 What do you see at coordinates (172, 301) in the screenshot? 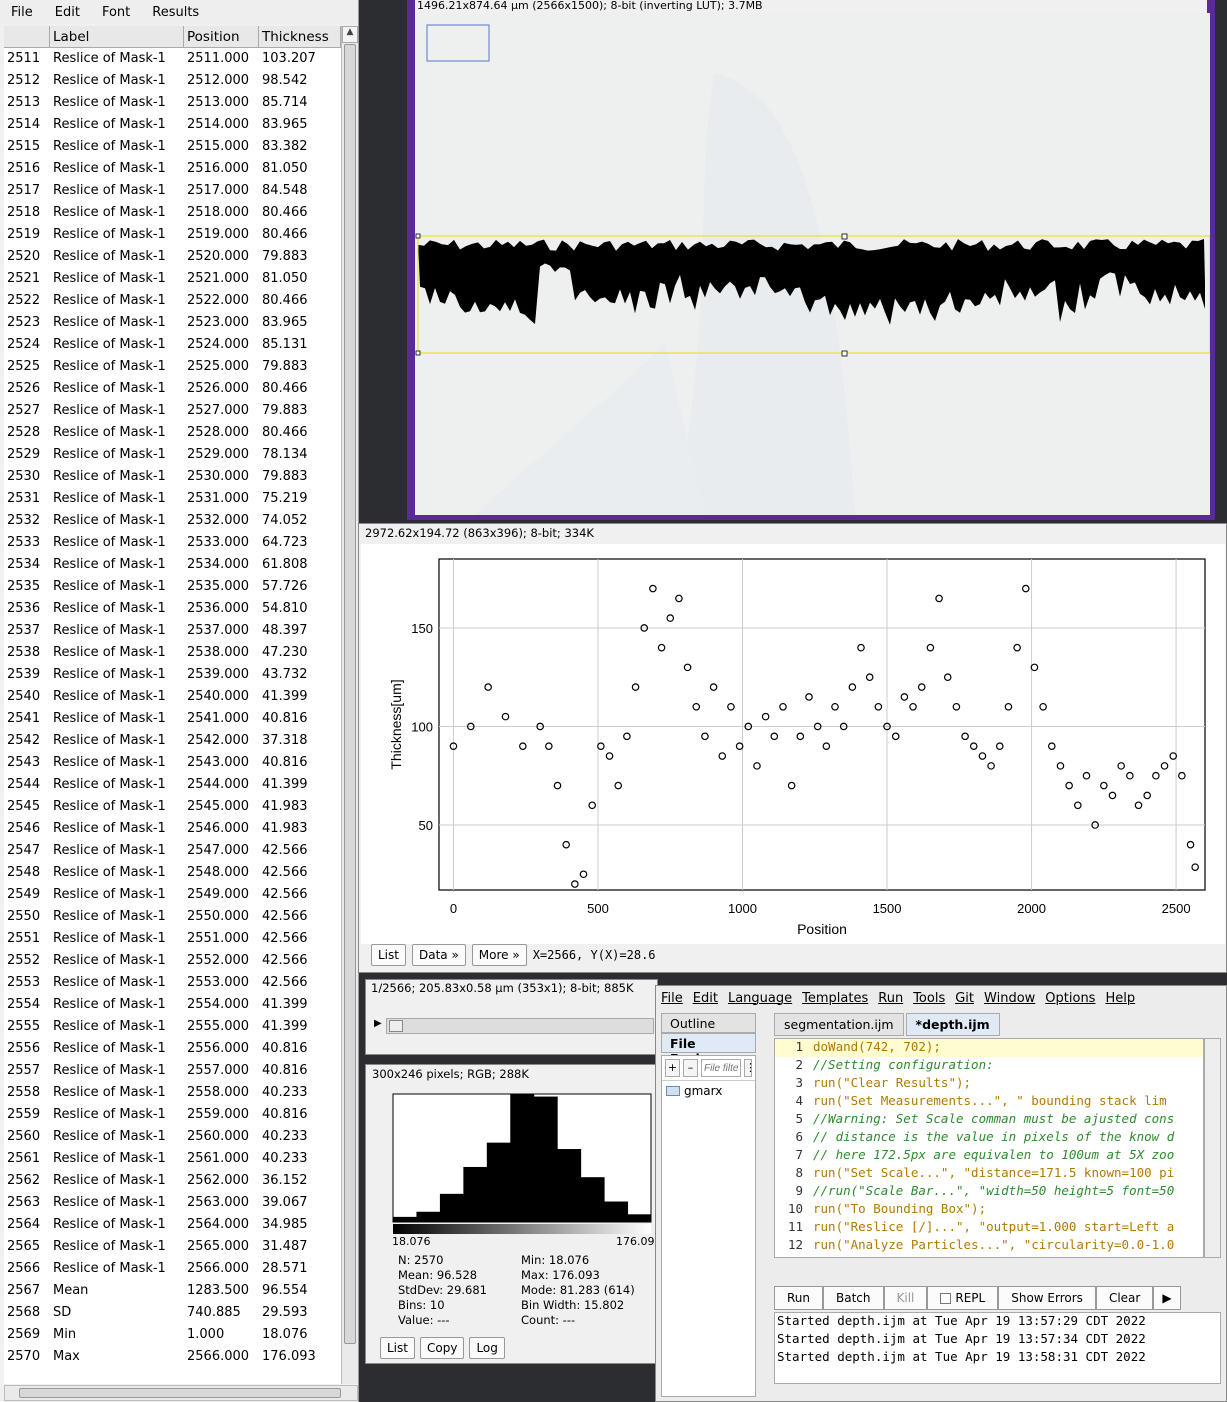
I see `table-row: 2522 Reslice of Mask-1 2522.000 80.466` at bounding box center [172, 301].